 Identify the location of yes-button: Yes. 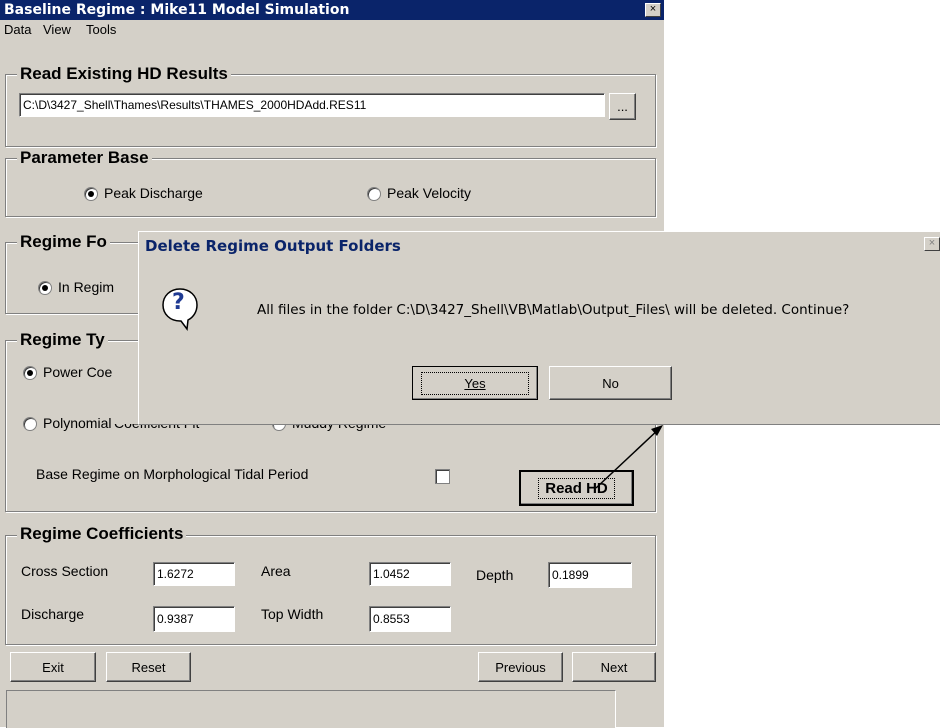
(475, 383).